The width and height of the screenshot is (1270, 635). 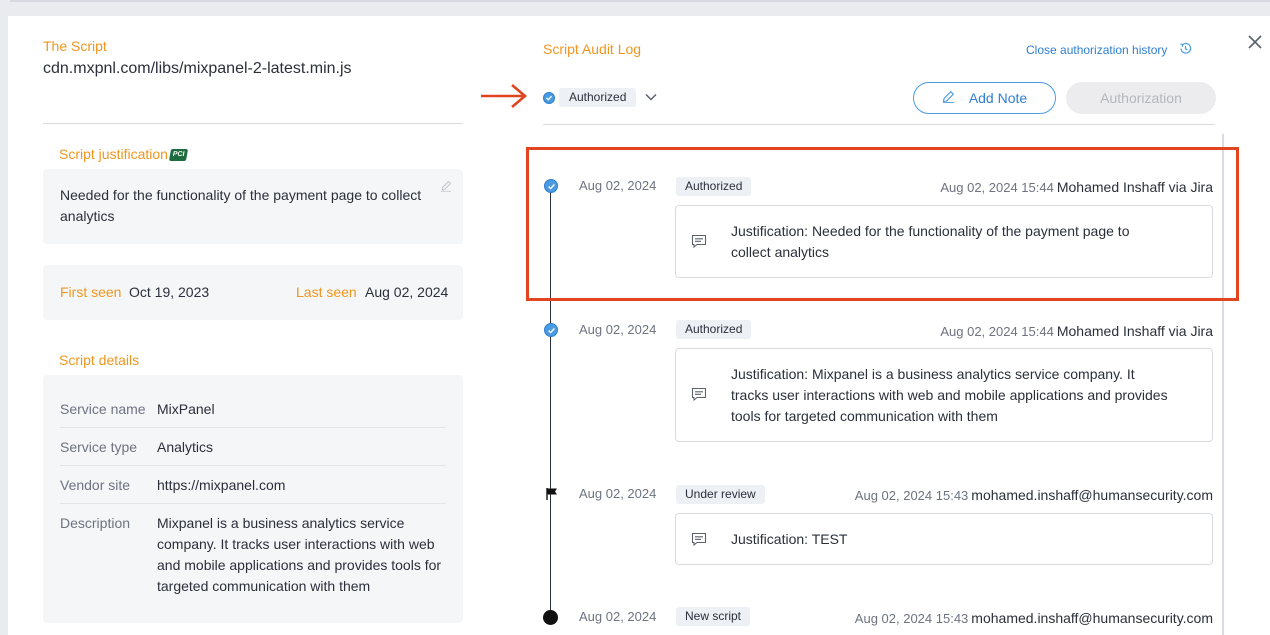 I want to click on event-note-box: Justification: TEST, so click(x=944, y=539).